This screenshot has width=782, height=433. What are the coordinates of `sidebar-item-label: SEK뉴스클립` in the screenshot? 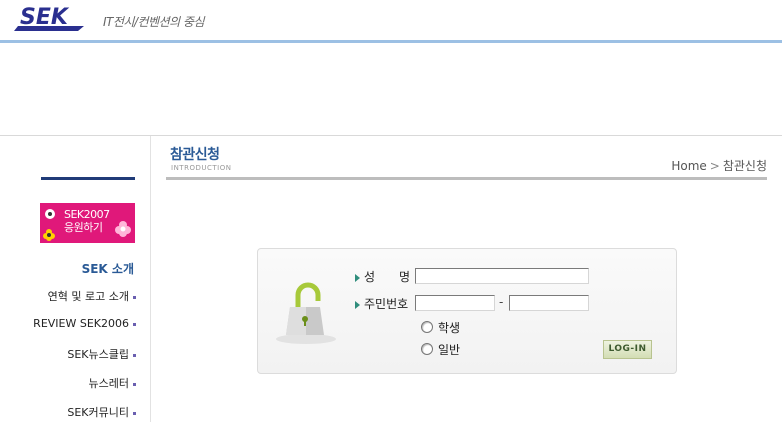 It's located at (98, 354).